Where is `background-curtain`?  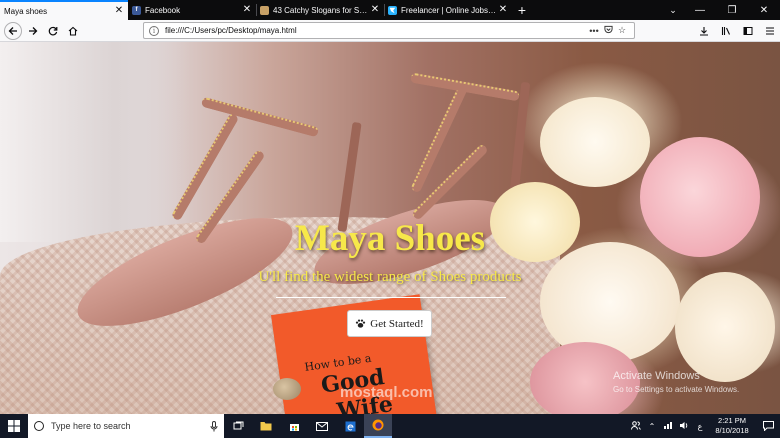
background-curtain is located at coordinates (95, 142).